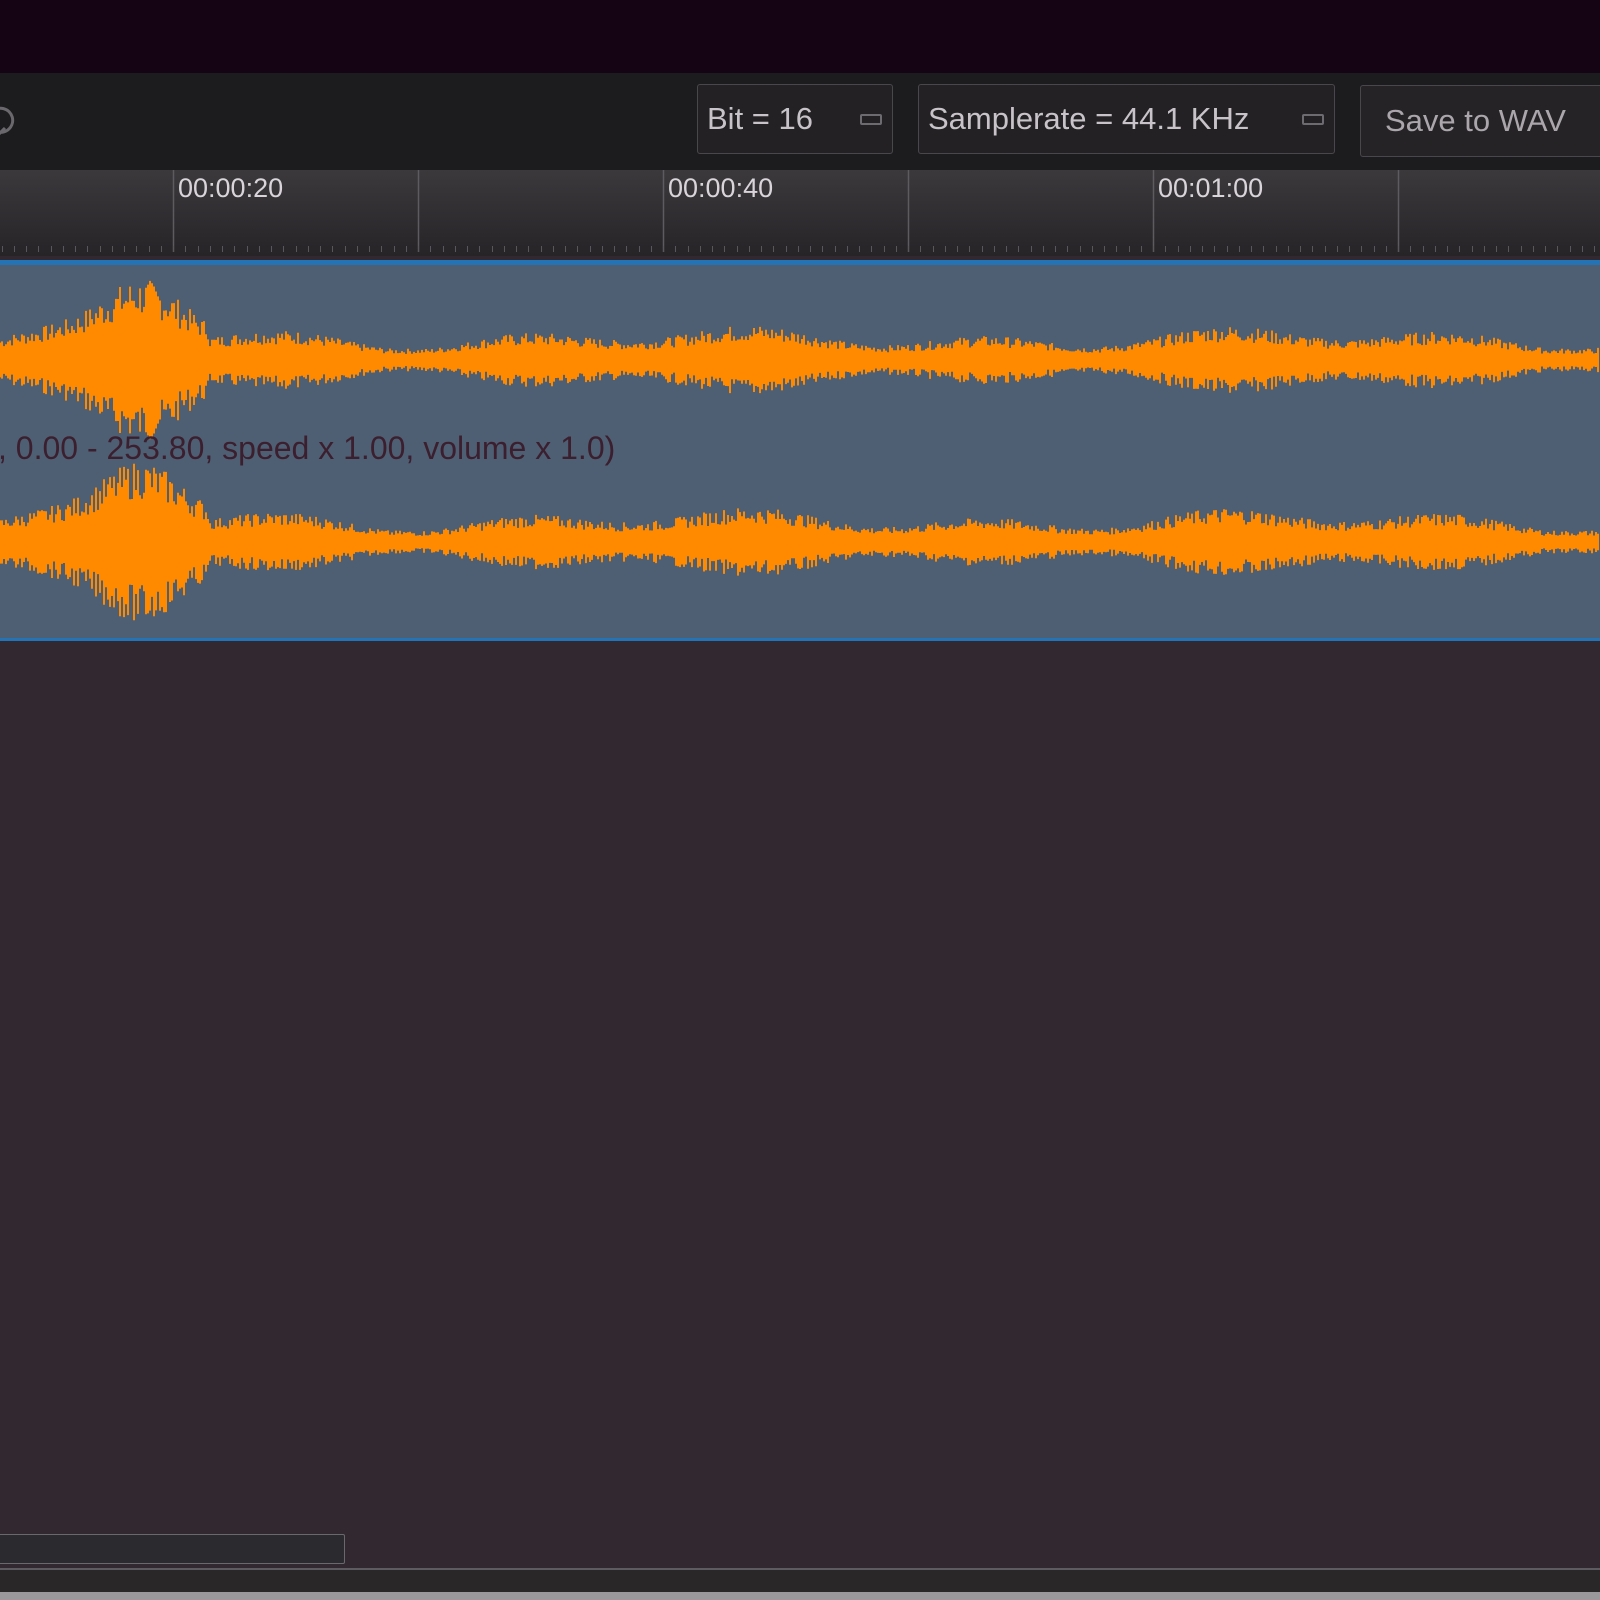  What do you see at coordinates (800, 1550) in the screenshot?
I see `horizontal-scrollbar` at bounding box center [800, 1550].